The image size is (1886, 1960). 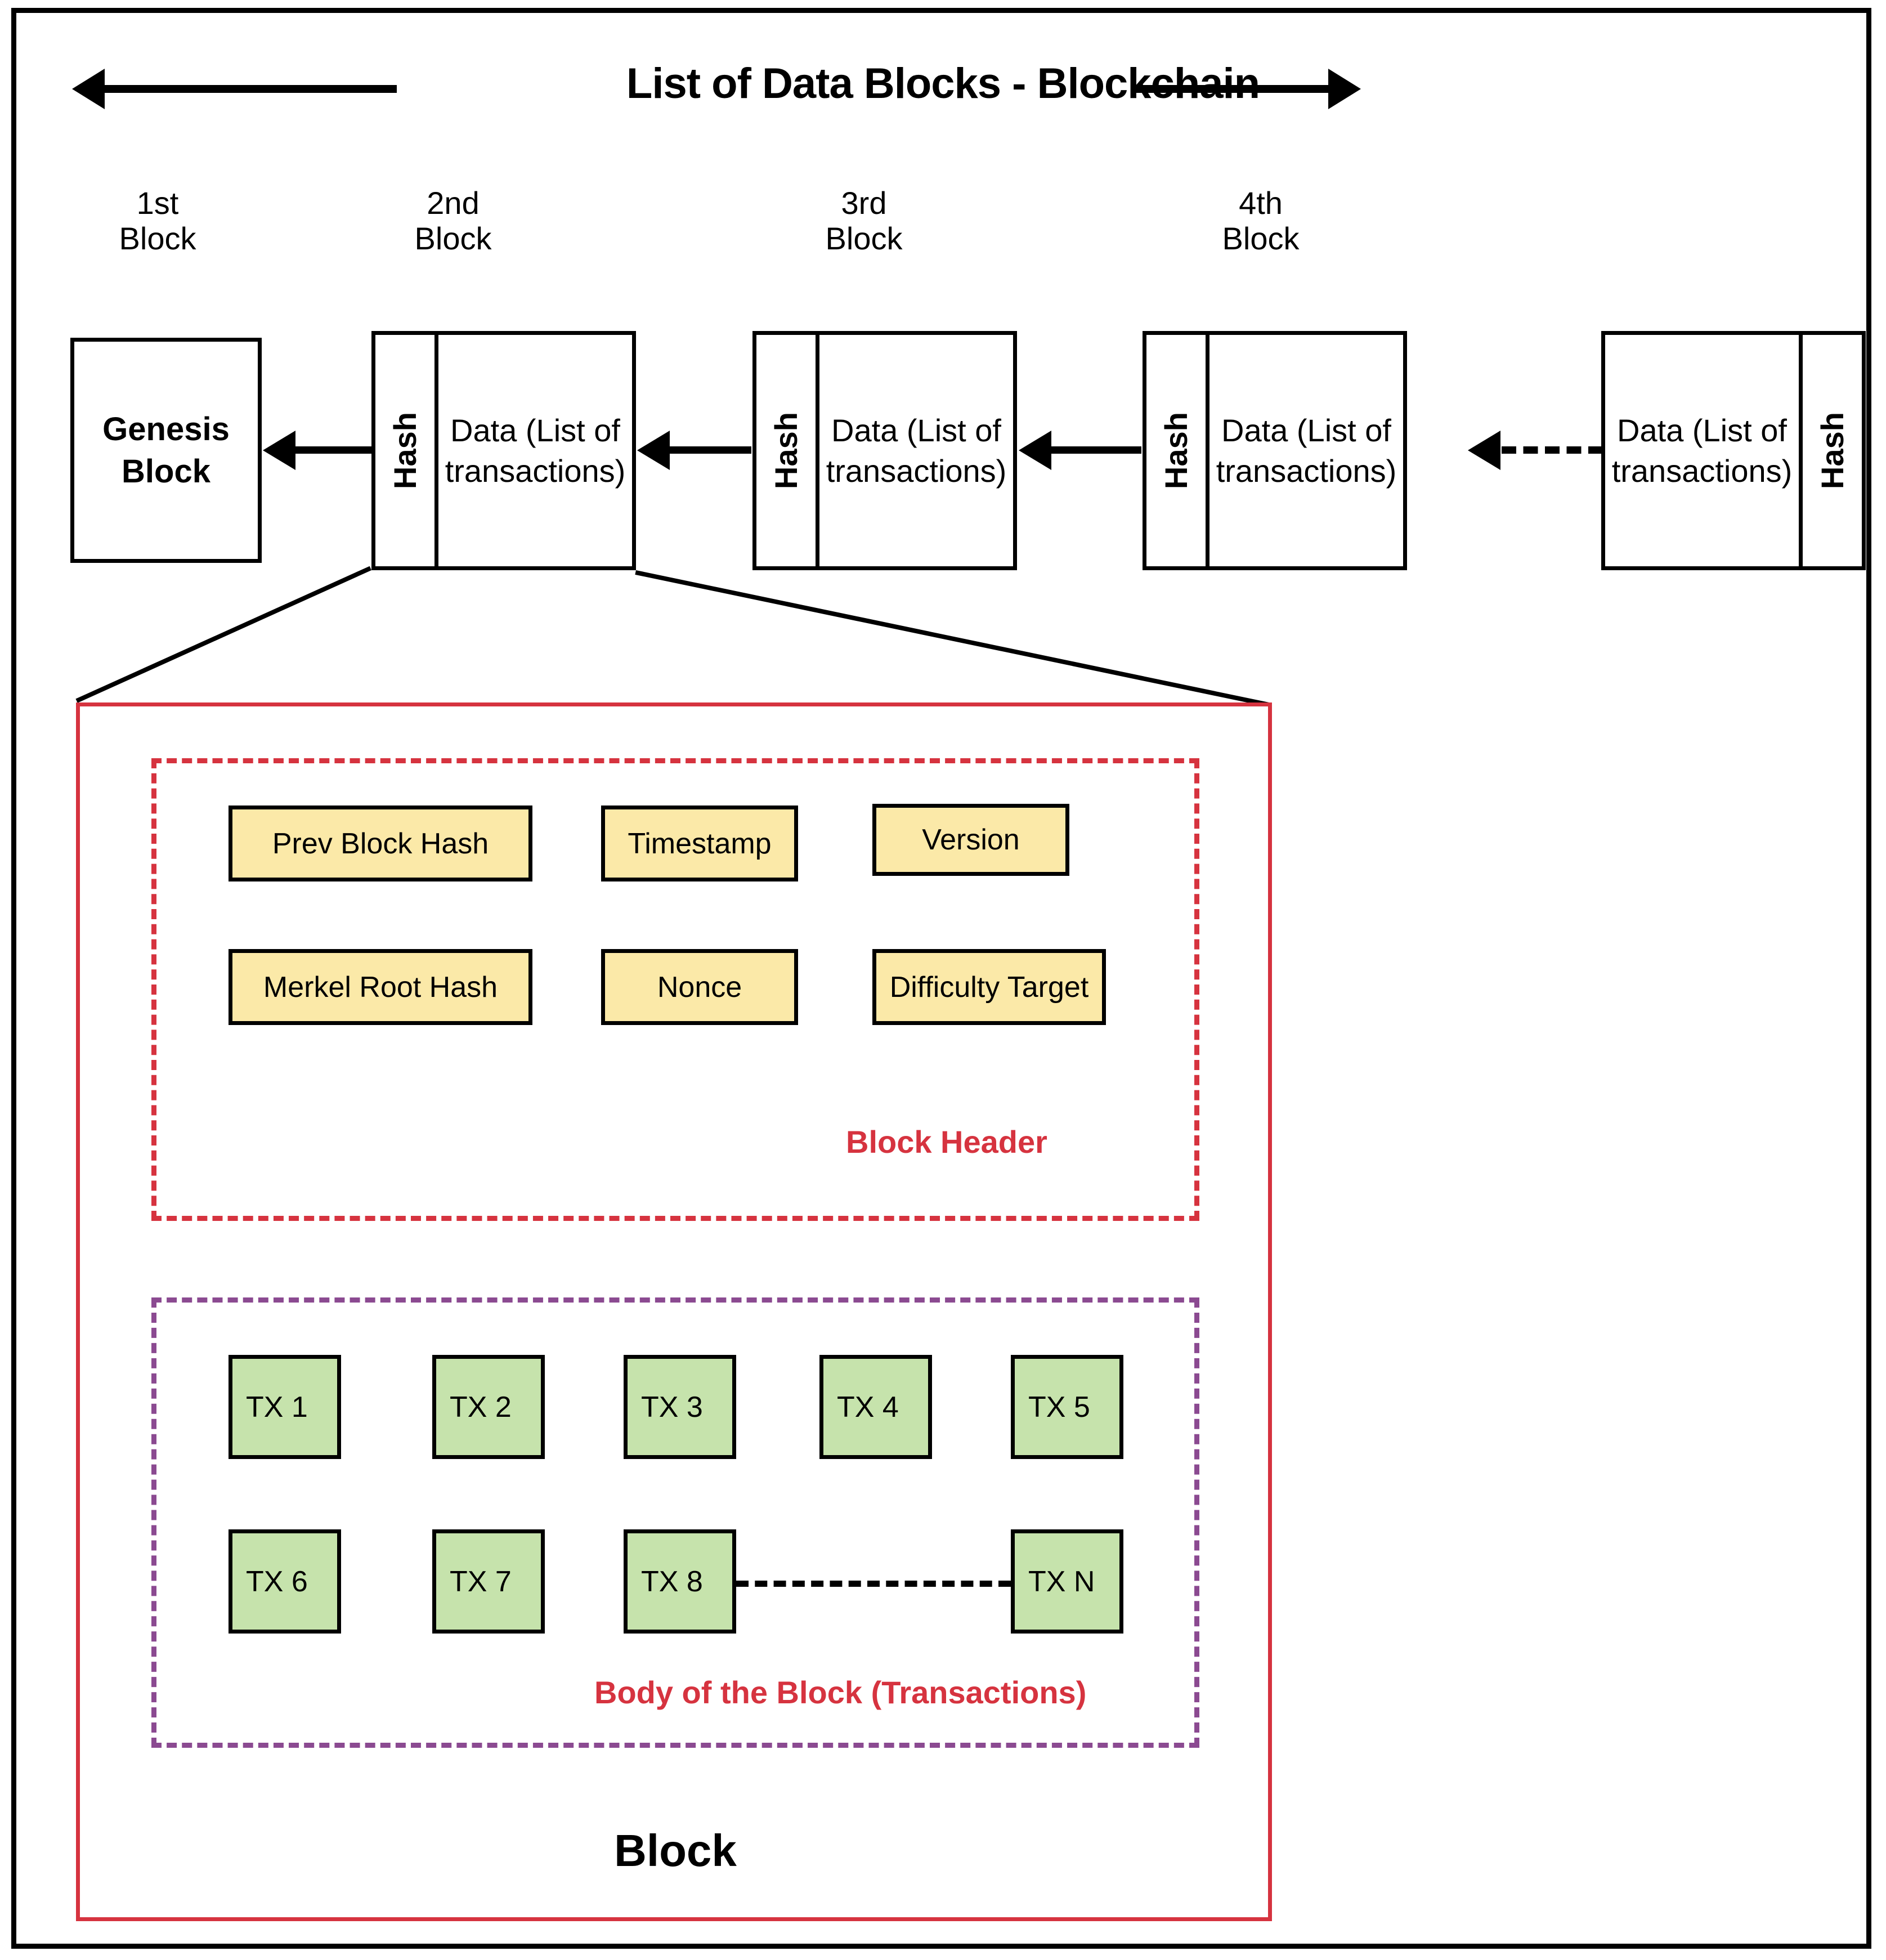 I want to click on transaction-tx-n-label: TX N, so click(x=1061, y=1582).